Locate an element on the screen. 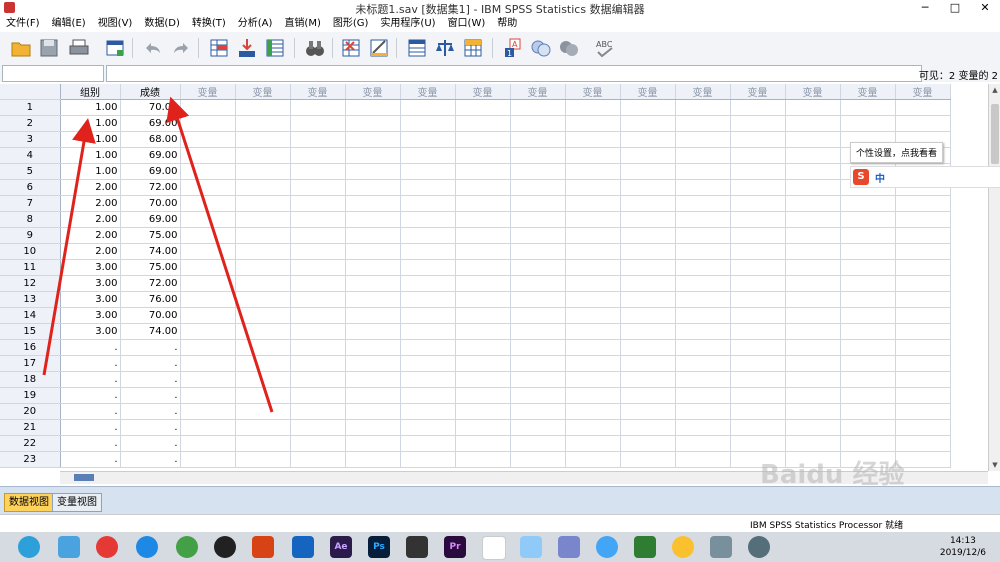 This screenshot has width=1000, height=562. table-row: 7 2.00 70.00 is located at coordinates (475, 203).